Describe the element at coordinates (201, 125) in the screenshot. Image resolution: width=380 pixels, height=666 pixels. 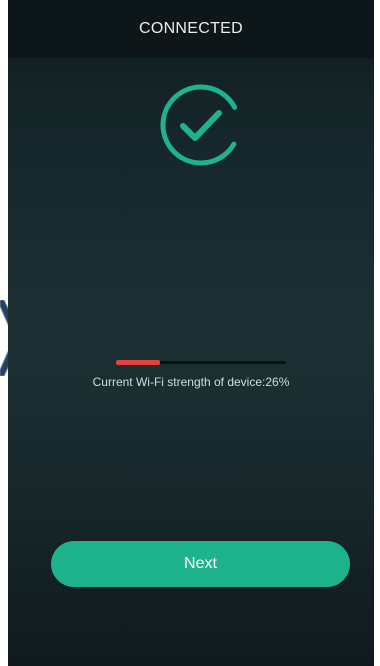
I see `check-circle-icon` at that location.